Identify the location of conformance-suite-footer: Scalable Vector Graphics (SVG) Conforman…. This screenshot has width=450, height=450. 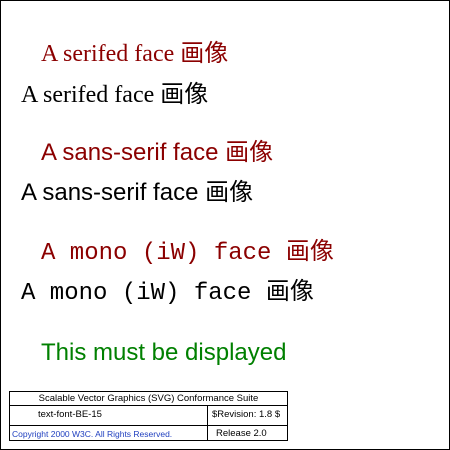
(148, 416).